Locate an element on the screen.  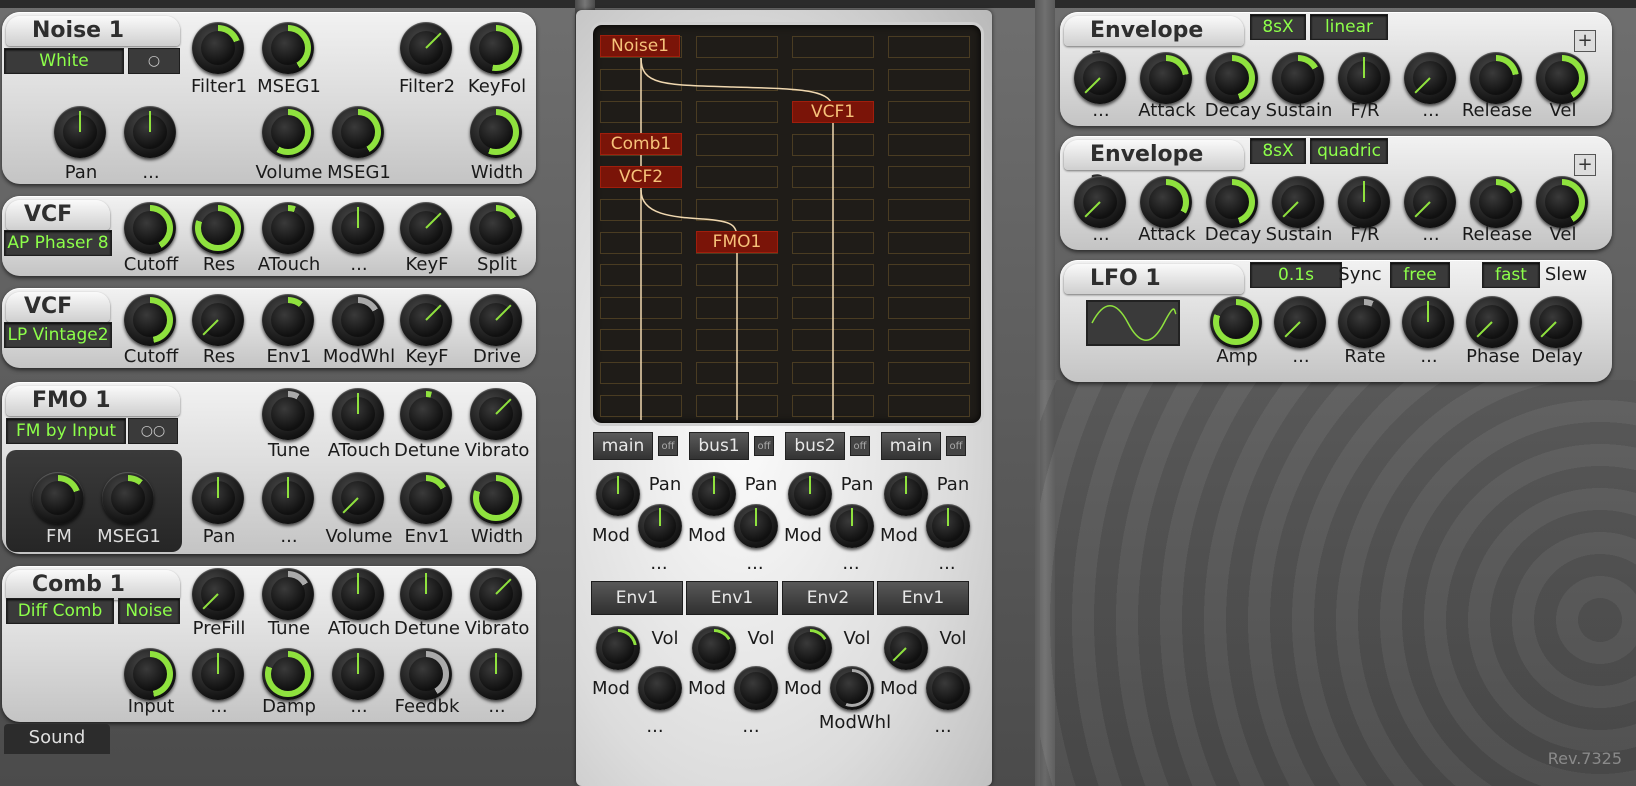
noise-extra-knob is located at coordinates (150, 132).